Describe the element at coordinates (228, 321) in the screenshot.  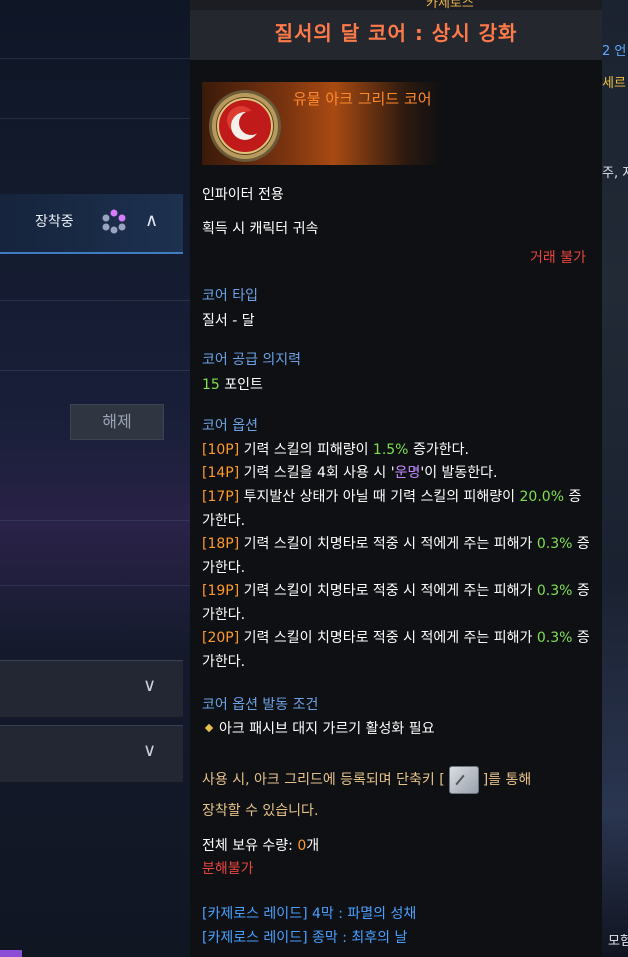
I see `core-type-value: 질서 - 달` at that location.